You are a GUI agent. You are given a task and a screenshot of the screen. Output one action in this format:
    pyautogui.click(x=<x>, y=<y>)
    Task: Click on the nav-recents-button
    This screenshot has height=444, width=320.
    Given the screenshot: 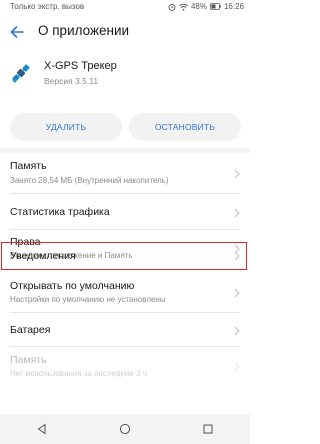 What is the action you would take?
    pyautogui.click(x=208, y=429)
    